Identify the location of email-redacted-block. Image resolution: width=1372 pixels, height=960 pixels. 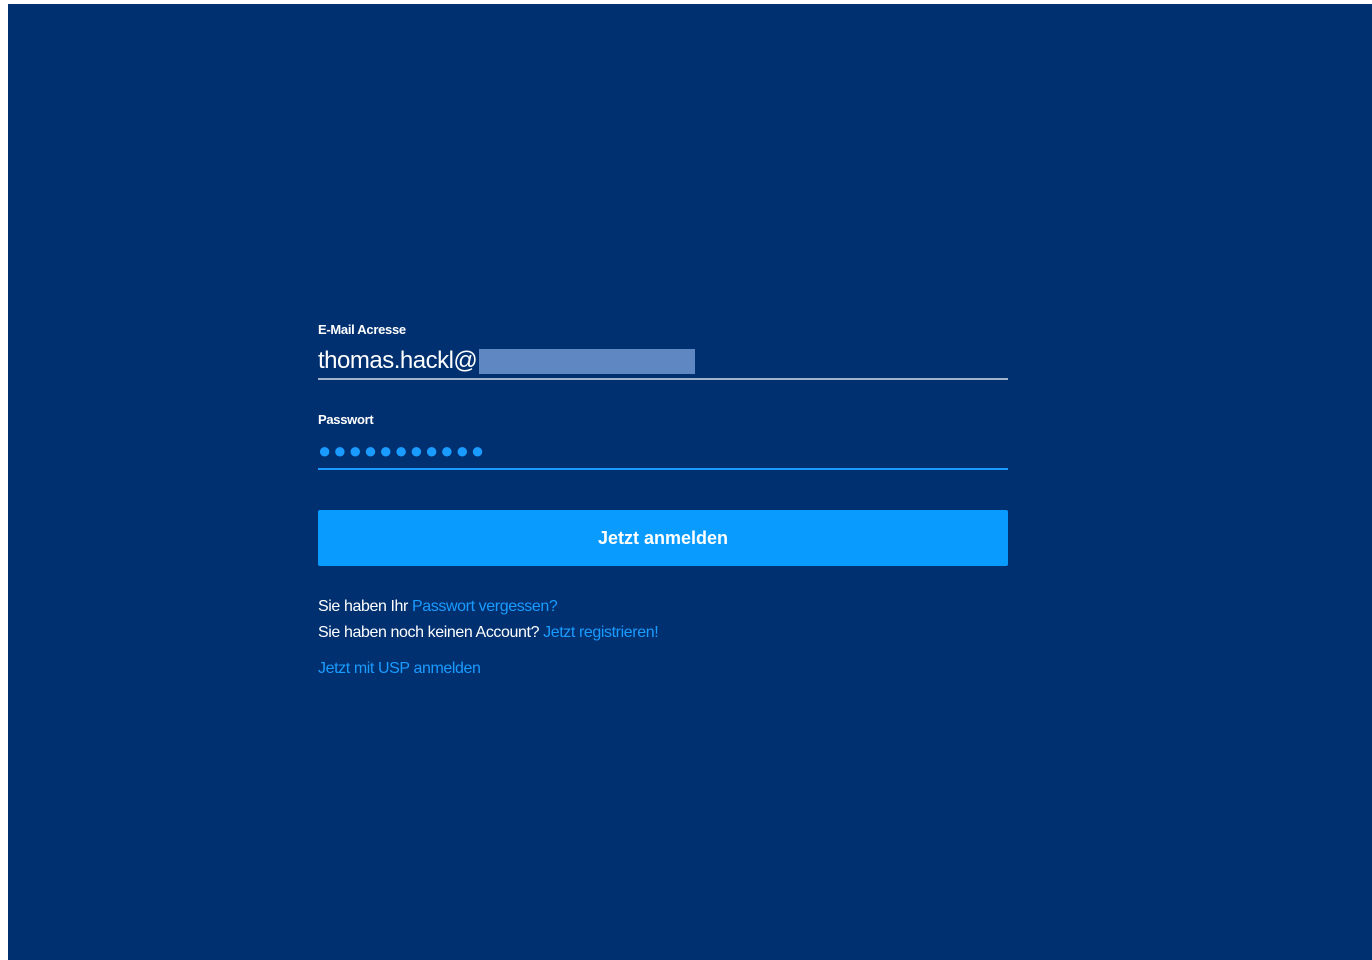
(587, 361).